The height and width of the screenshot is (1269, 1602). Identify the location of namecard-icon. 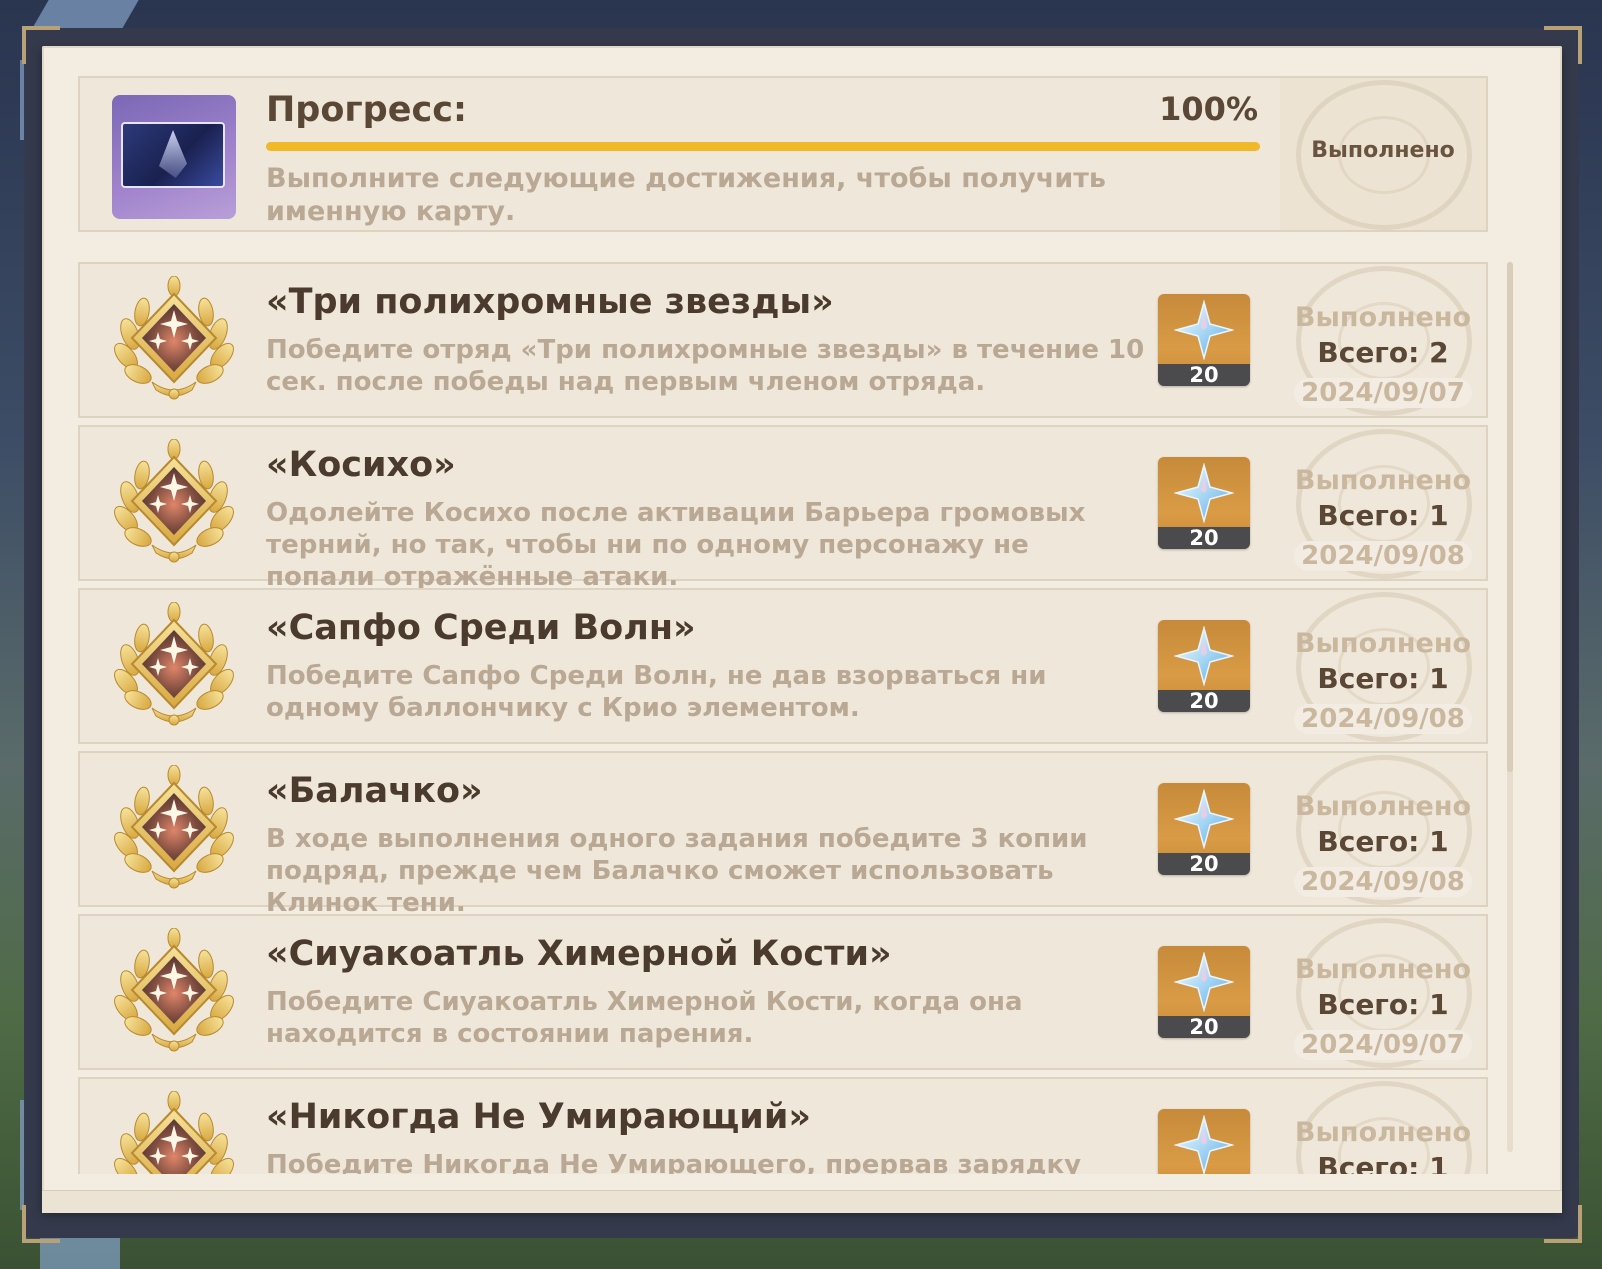
(174, 157).